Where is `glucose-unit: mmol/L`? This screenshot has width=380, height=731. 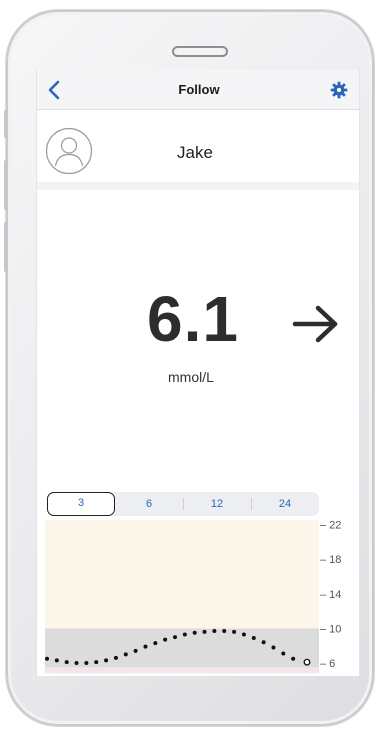
glucose-unit: mmol/L is located at coordinates (191, 377).